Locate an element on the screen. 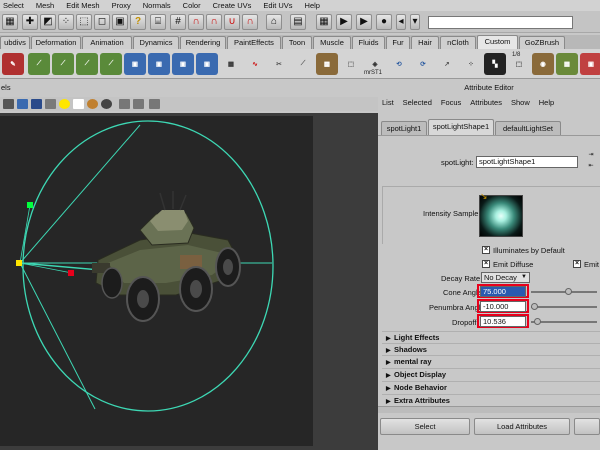  shelf-cut-icon: ✂ is located at coordinates (279, 64).